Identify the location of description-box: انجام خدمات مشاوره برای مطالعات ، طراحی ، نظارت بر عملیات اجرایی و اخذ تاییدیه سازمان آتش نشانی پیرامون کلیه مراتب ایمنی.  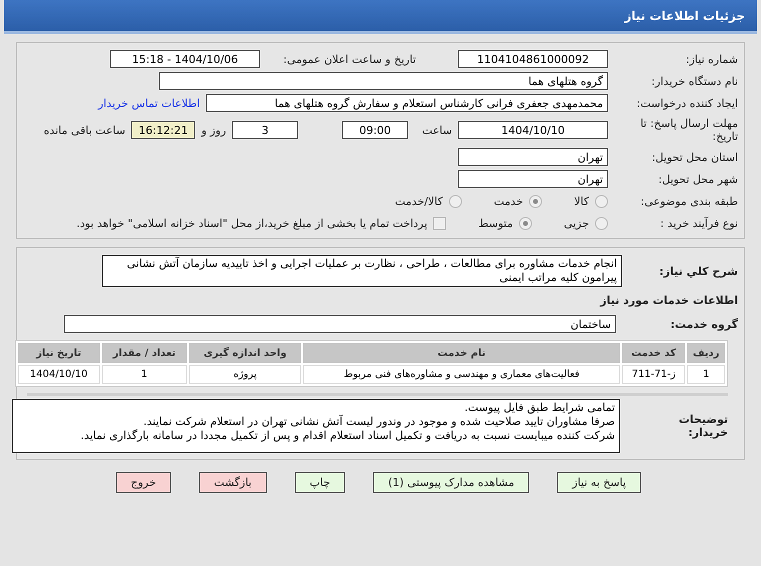
(362, 271).